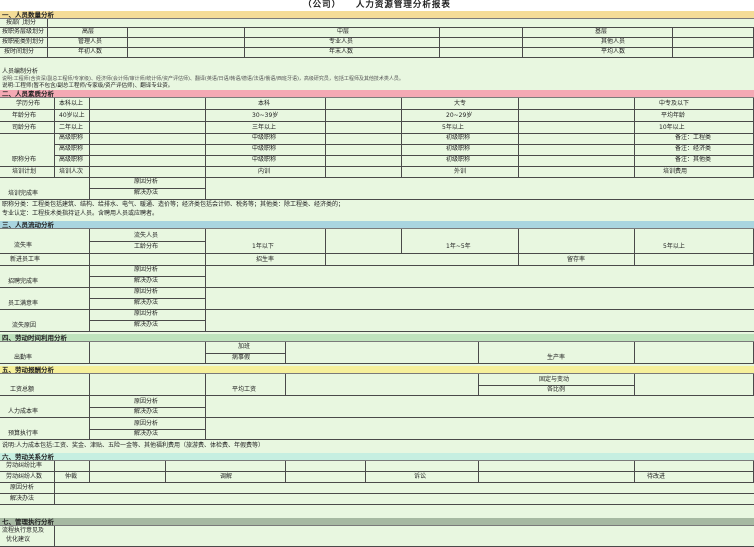 The image size is (754, 547). I want to click on row-label: 预算执行率, so click(23, 433).